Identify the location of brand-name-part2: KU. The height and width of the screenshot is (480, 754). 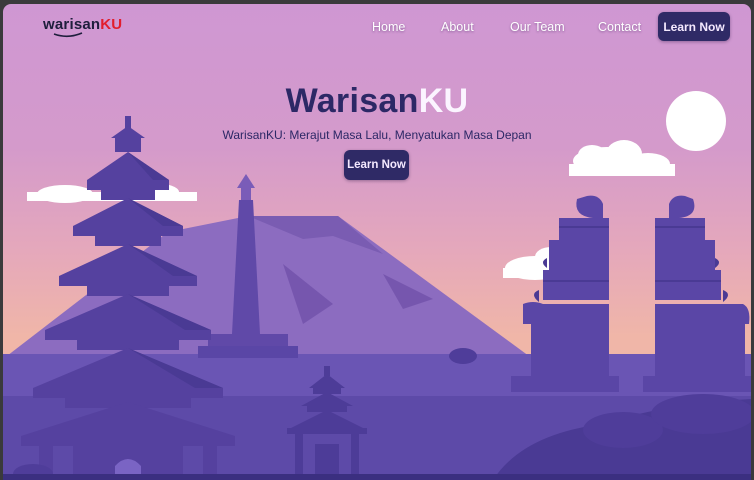
(111, 24).